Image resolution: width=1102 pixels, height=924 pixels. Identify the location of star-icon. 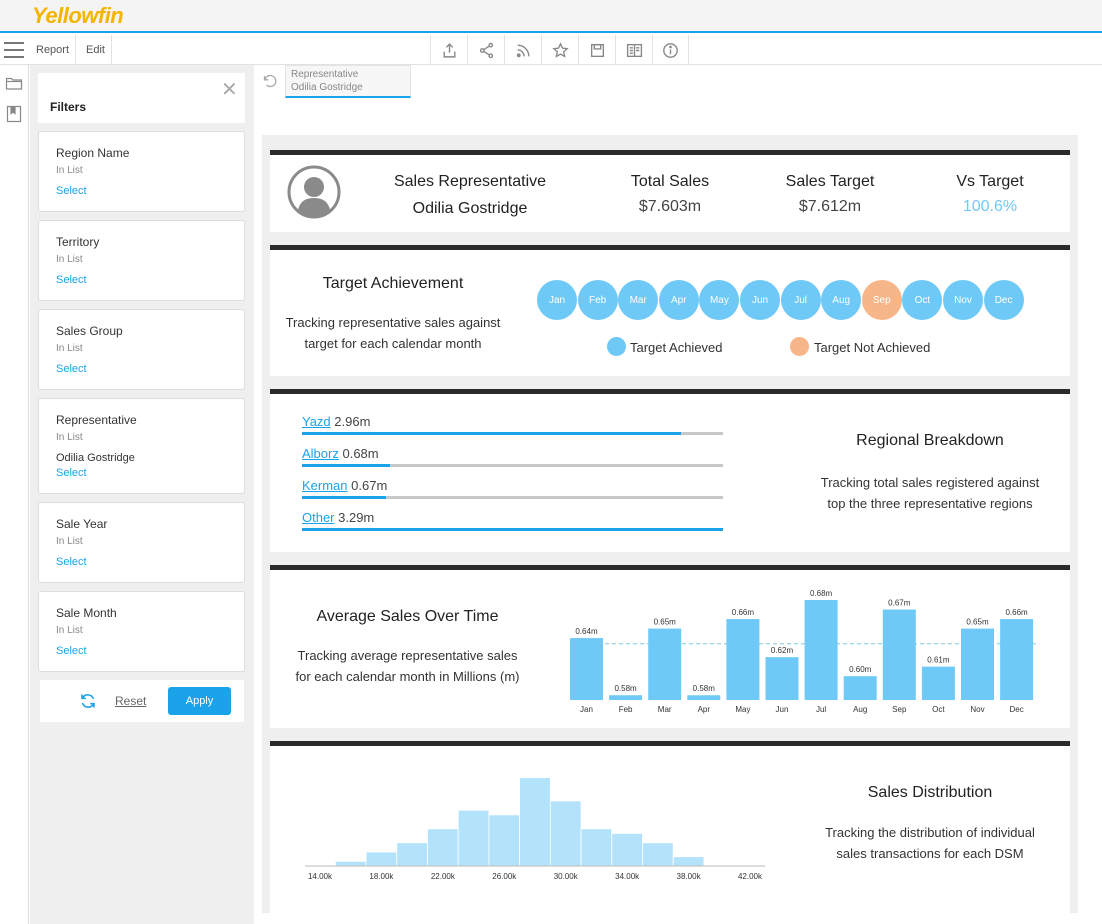
(559, 50).